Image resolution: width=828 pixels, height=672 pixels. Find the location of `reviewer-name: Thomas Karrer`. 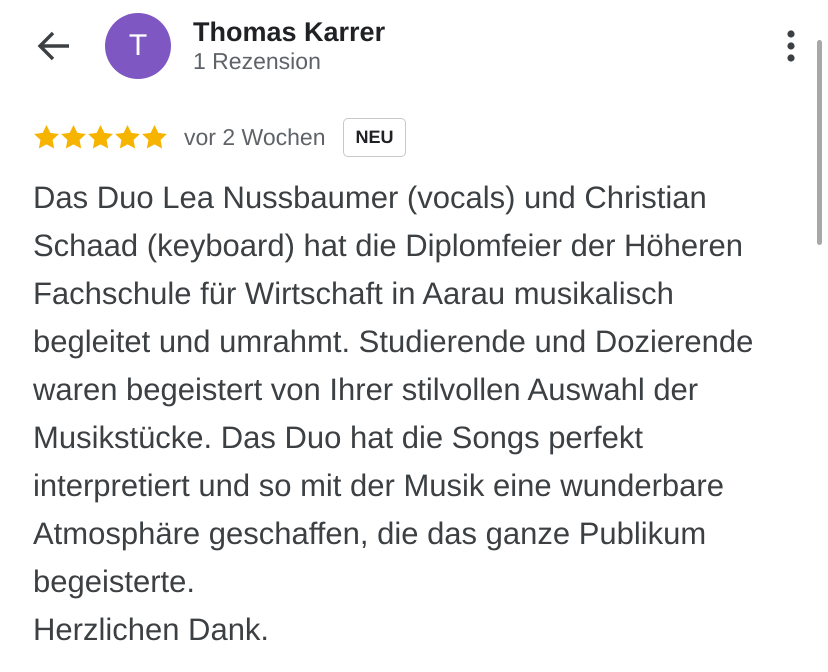

reviewer-name: Thomas Karrer is located at coordinates (289, 32).